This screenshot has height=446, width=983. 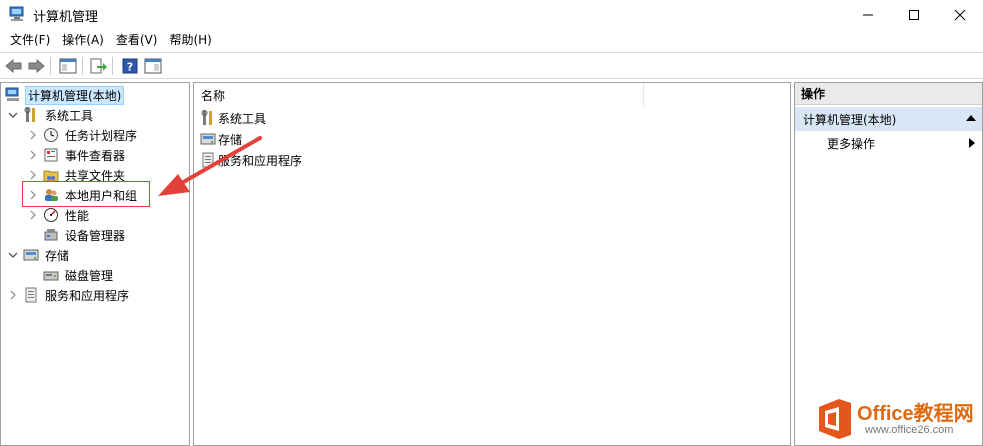 What do you see at coordinates (902, 143) in the screenshot?
I see `more-actions-item: 更多操作` at bounding box center [902, 143].